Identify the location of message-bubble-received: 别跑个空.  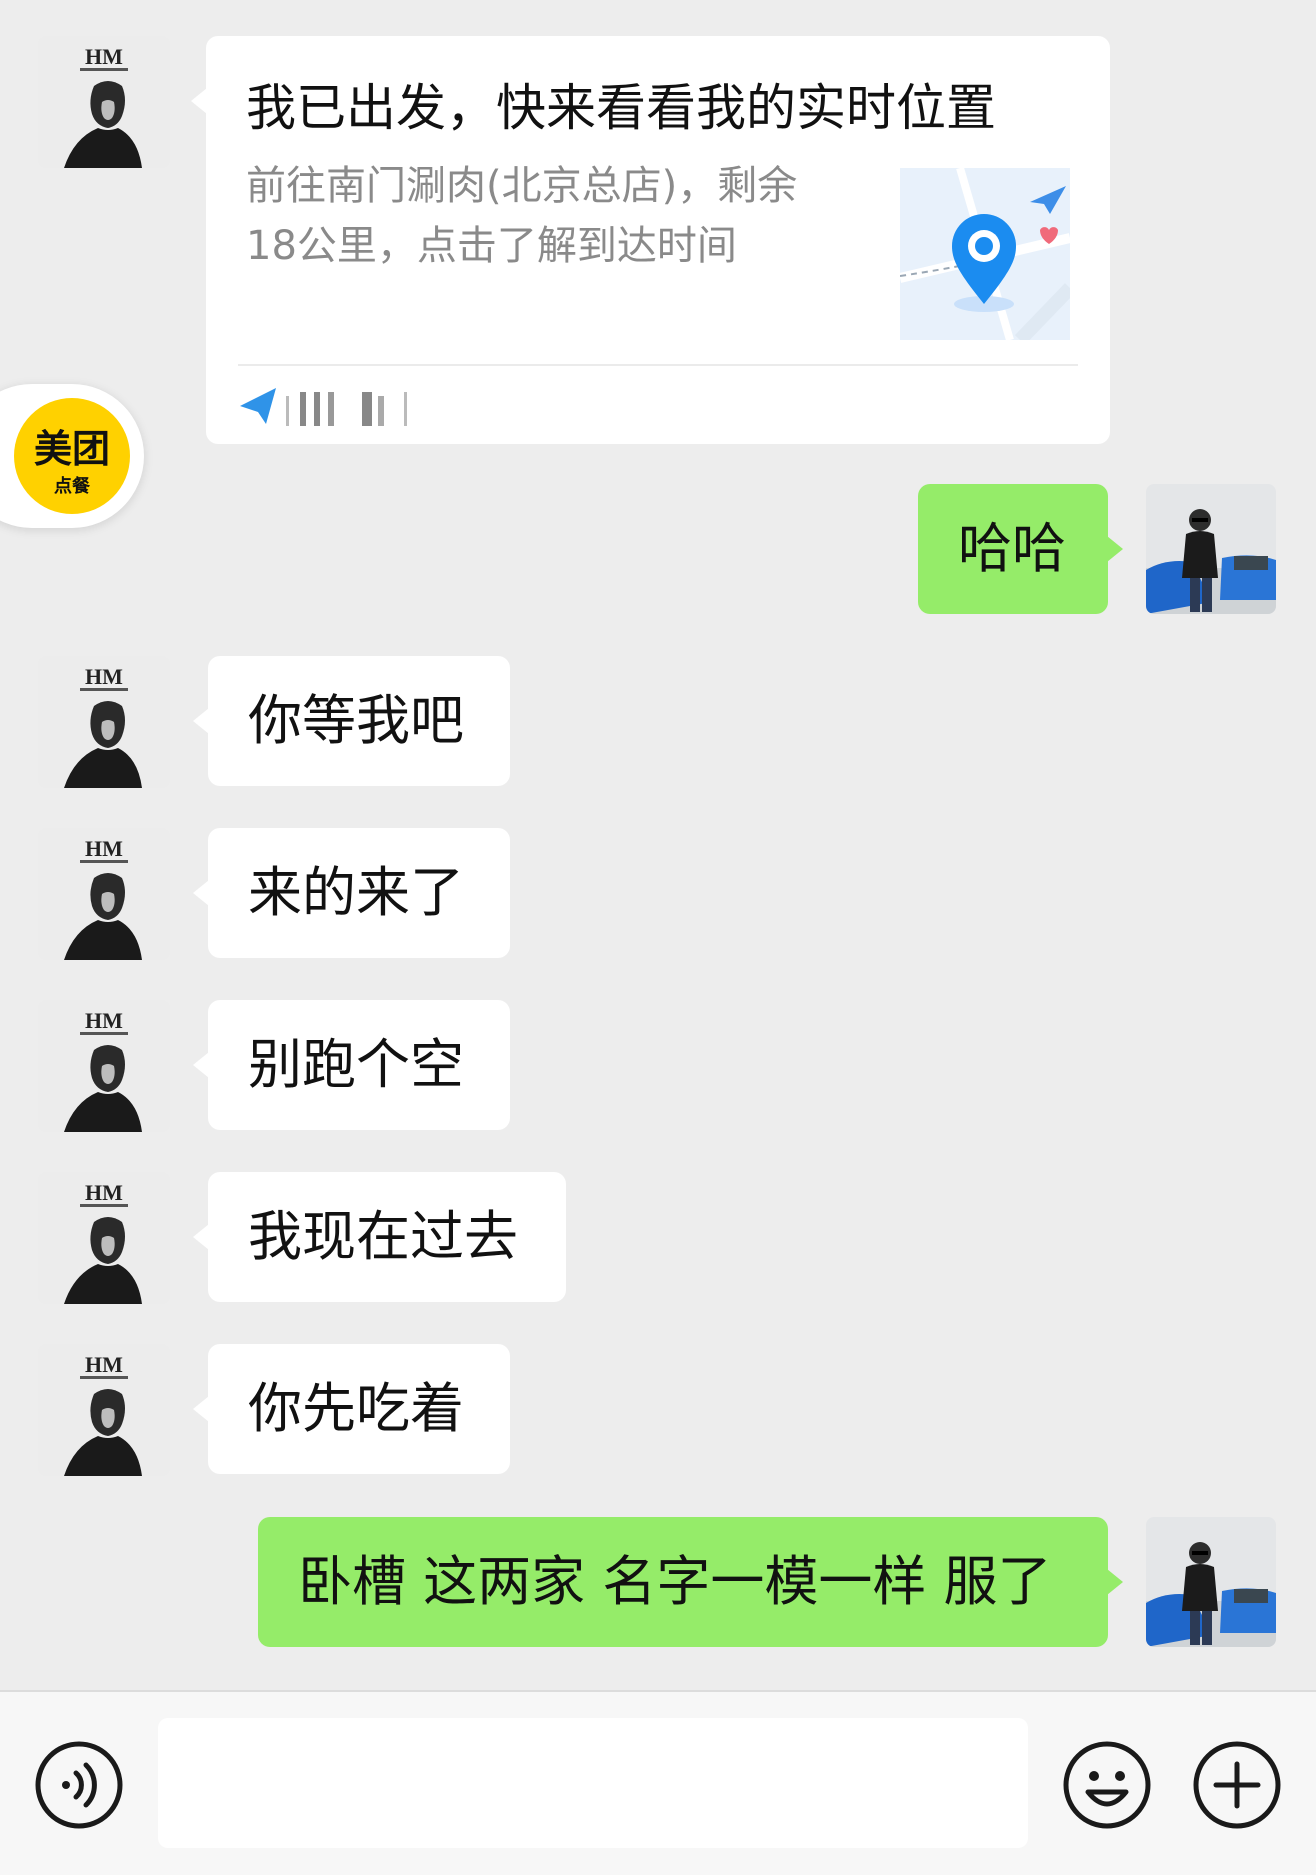
(351, 1065).